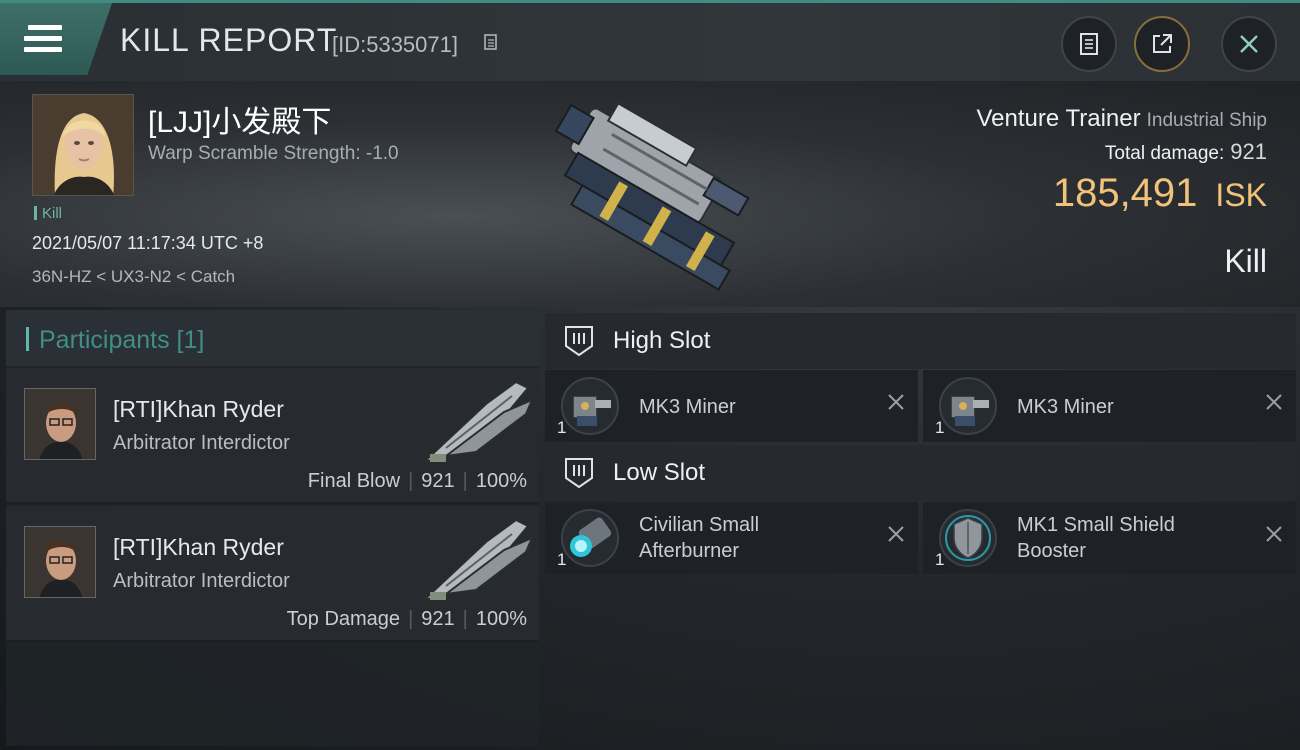 The width and height of the screenshot is (1300, 750). What do you see at coordinates (1125, 193) in the screenshot?
I see `isk-value: 185,491` at bounding box center [1125, 193].